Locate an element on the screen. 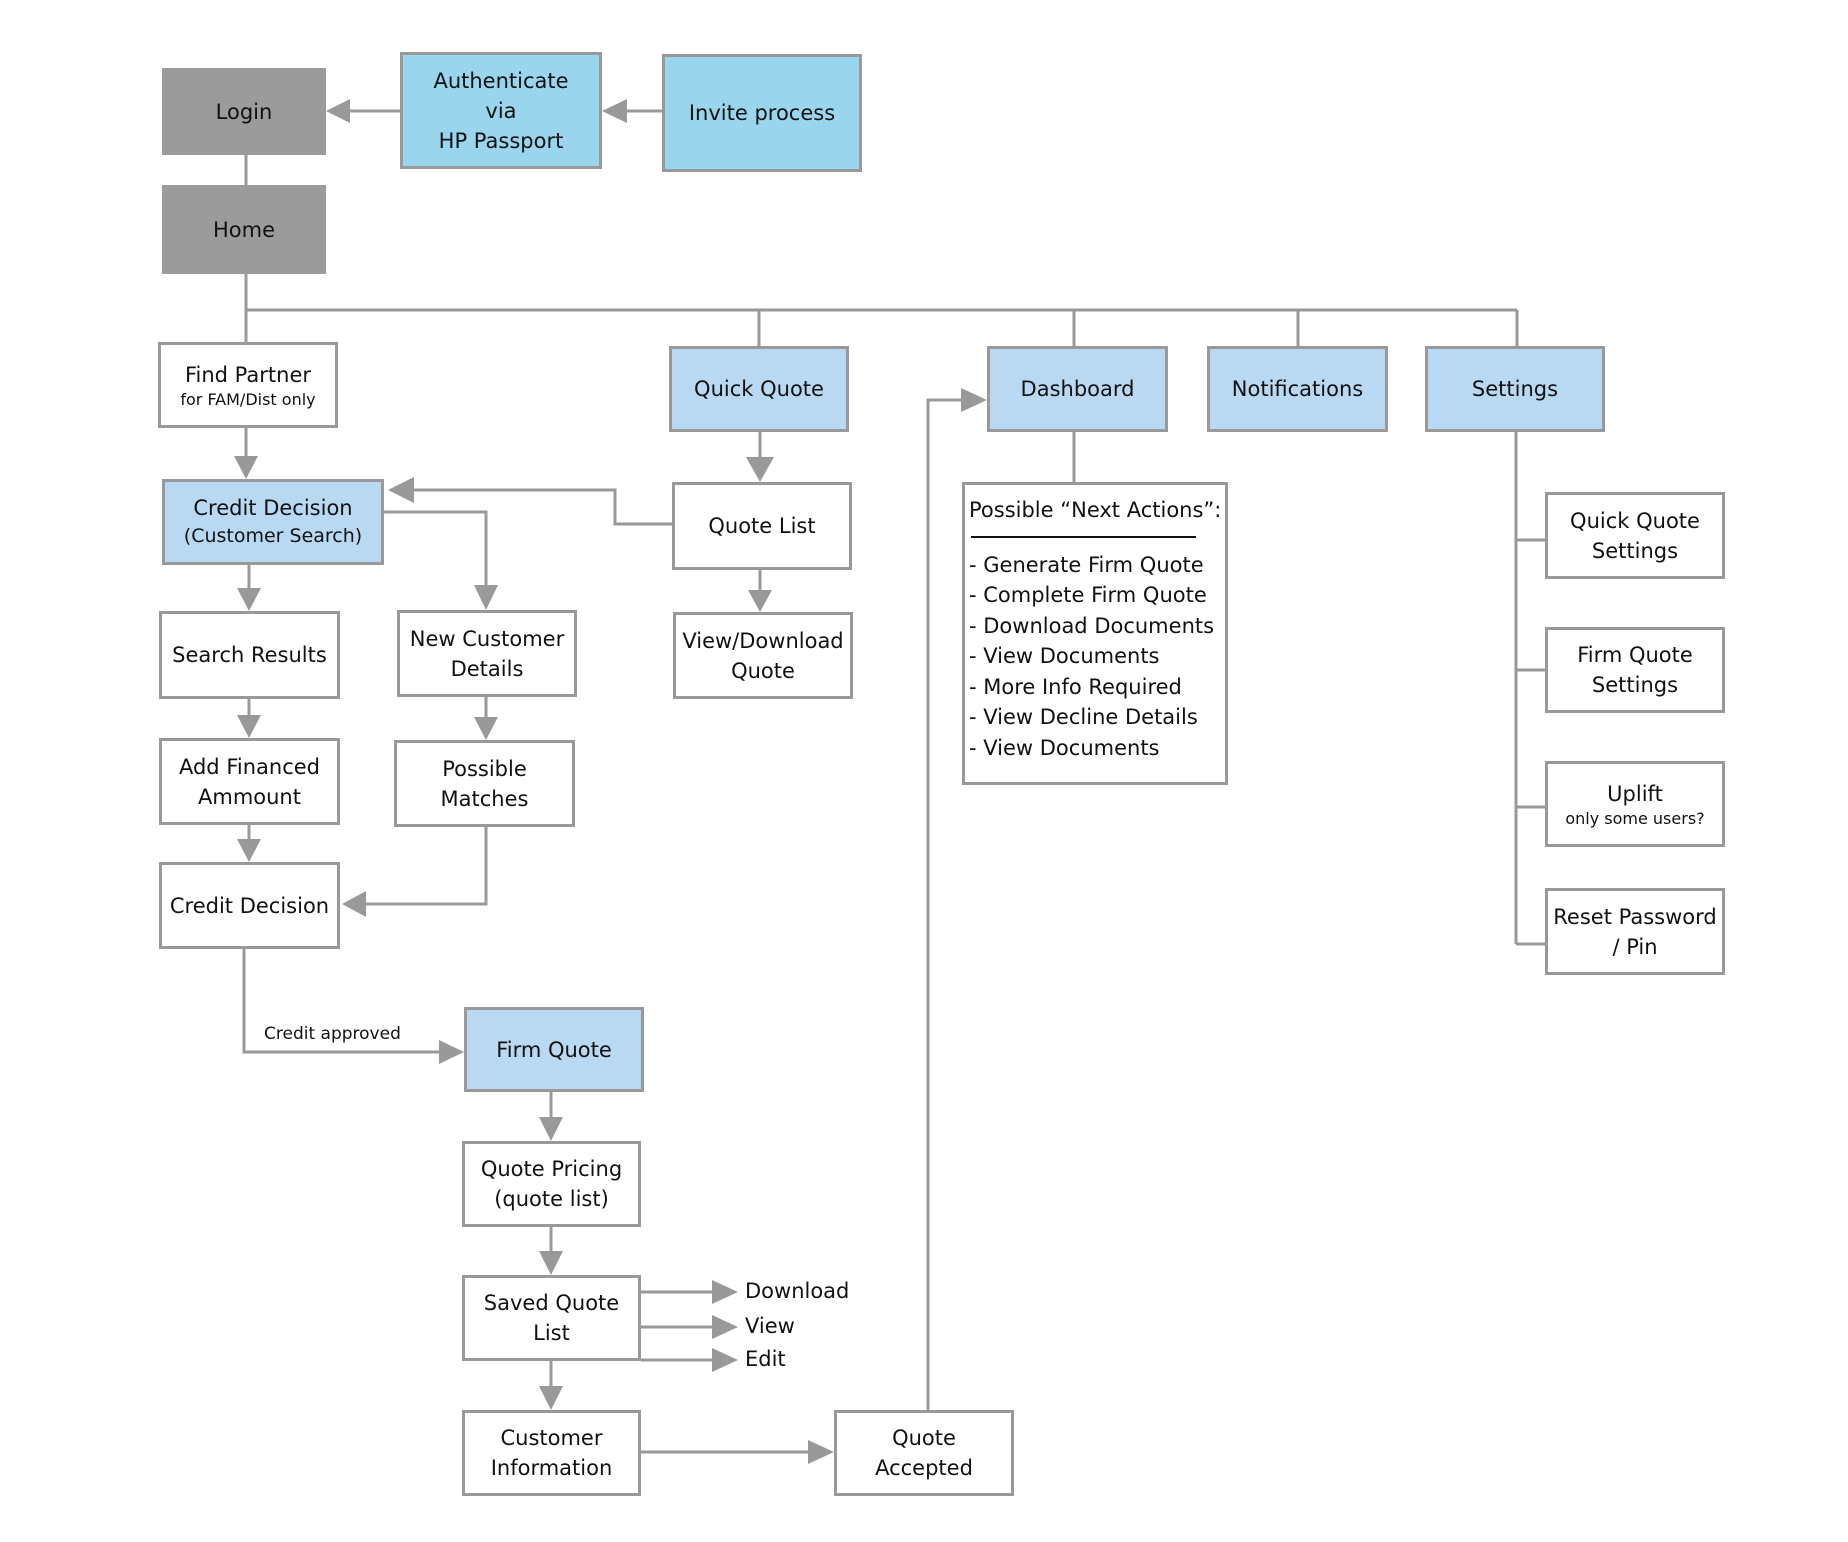 The height and width of the screenshot is (1542, 1848). node-label: Accepted is located at coordinates (924, 1468).